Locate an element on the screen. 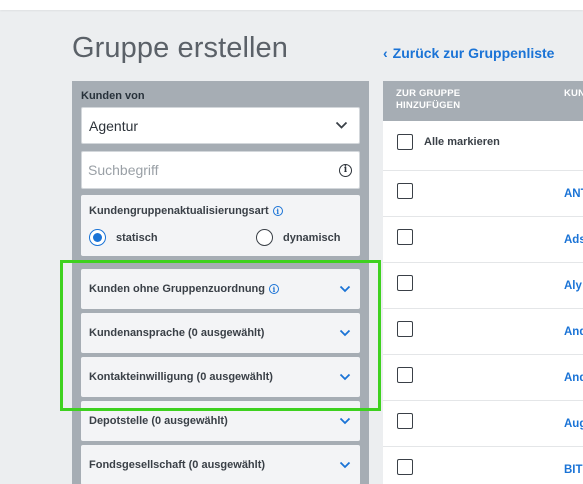 The height and width of the screenshot is (484, 583). radio-dynamic: dynamisch is located at coordinates (298, 237).